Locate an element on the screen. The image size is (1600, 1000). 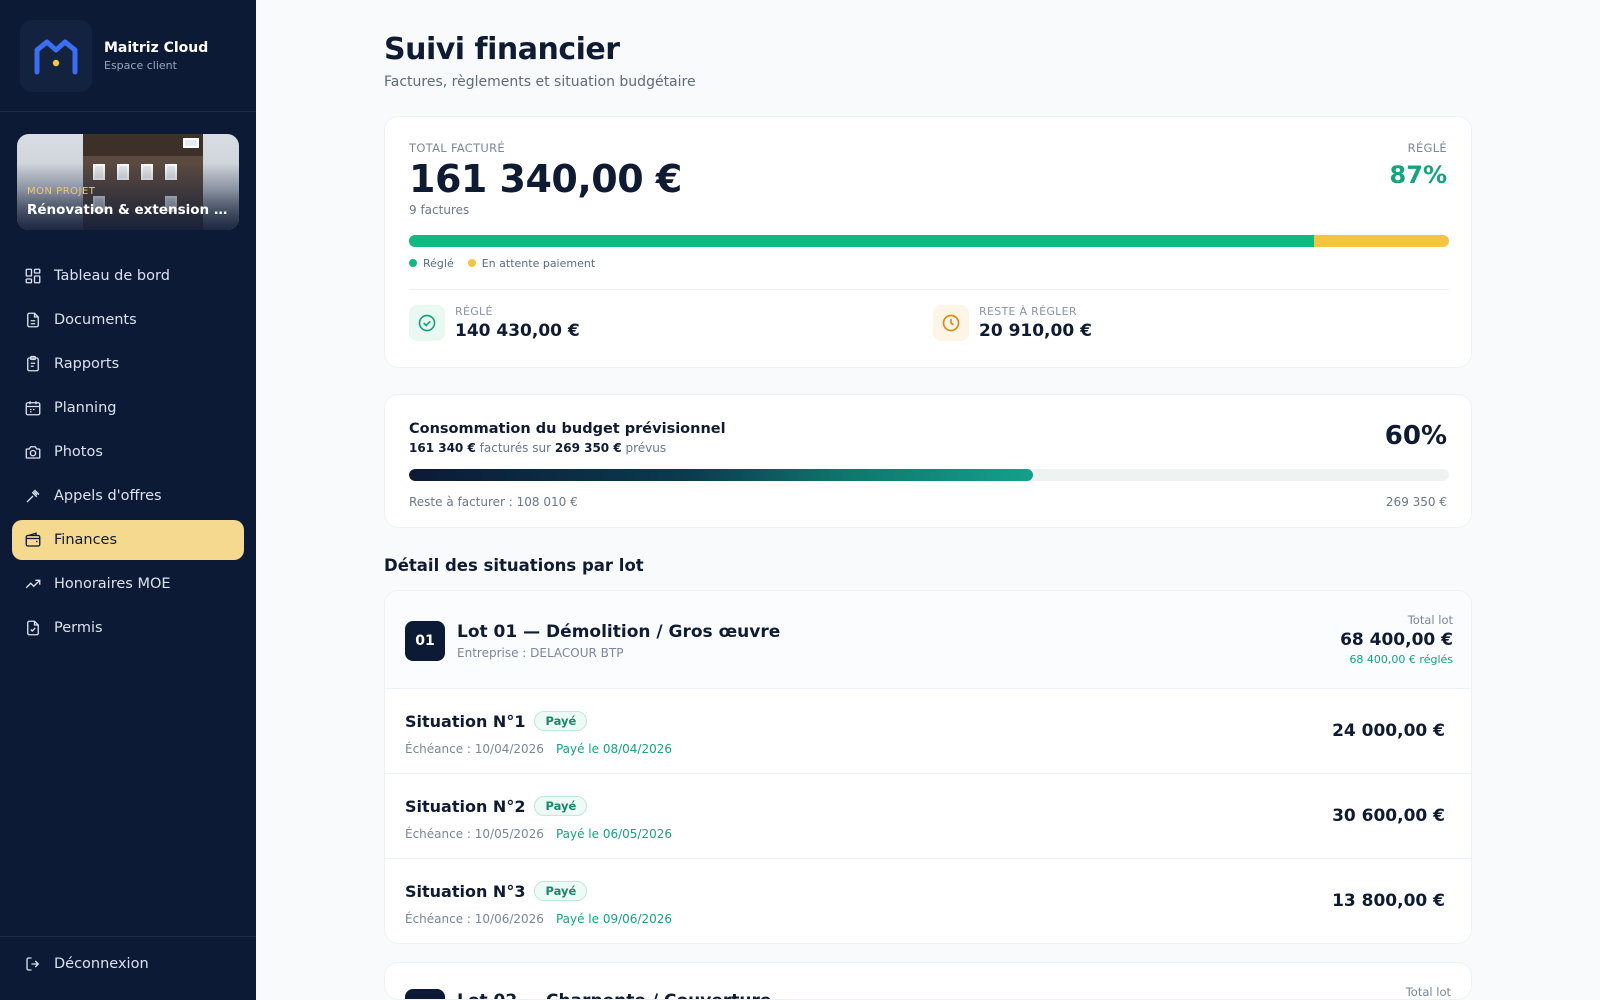
budget-billed: 161 340 € is located at coordinates (442, 448).